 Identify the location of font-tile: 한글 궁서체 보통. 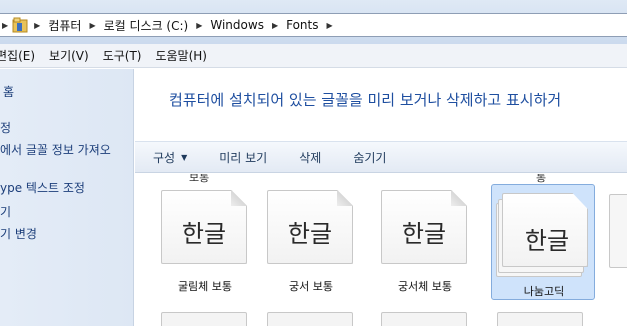
(425, 240).